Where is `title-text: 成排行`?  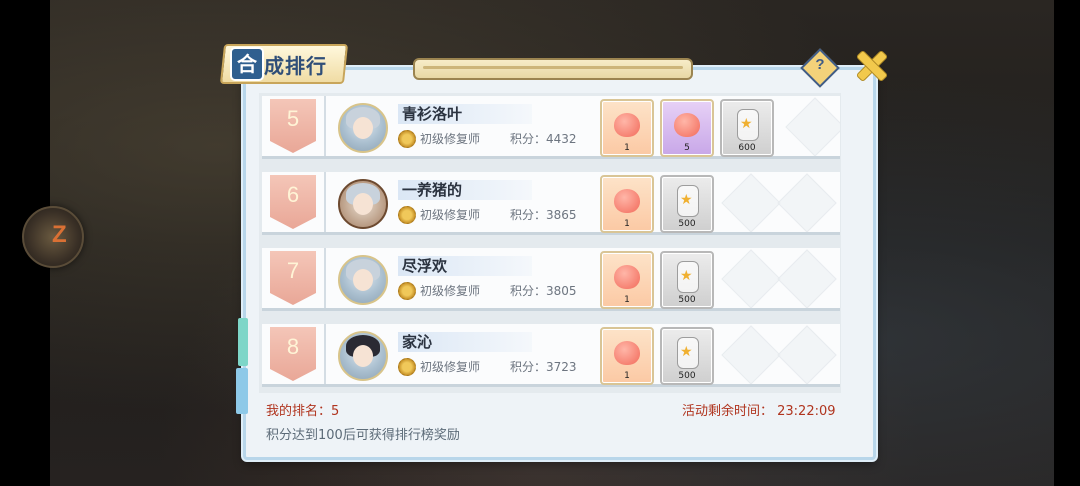
title-text: 成排行 is located at coordinates (295, 66).